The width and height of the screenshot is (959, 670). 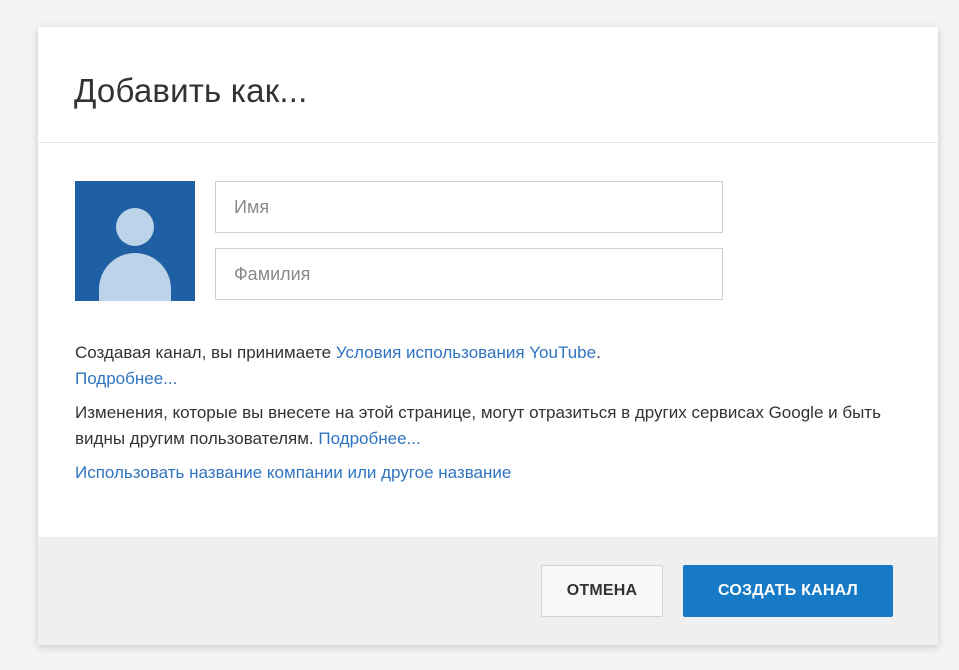 What do you see at coordinates (788, 591) in the screenshot?
I see `create-channel-button: Создать канал` at bounding box center [788, 591].